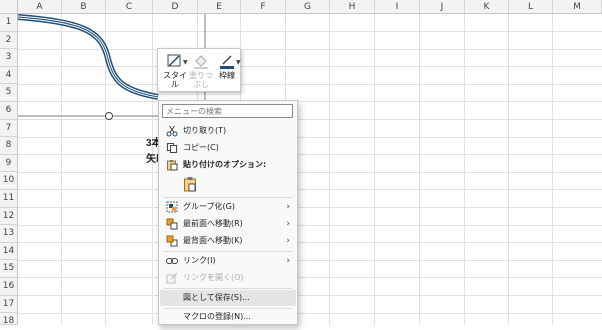  I want to click on menu-item-label: 最前面へ移動(R), so click(213, 223).